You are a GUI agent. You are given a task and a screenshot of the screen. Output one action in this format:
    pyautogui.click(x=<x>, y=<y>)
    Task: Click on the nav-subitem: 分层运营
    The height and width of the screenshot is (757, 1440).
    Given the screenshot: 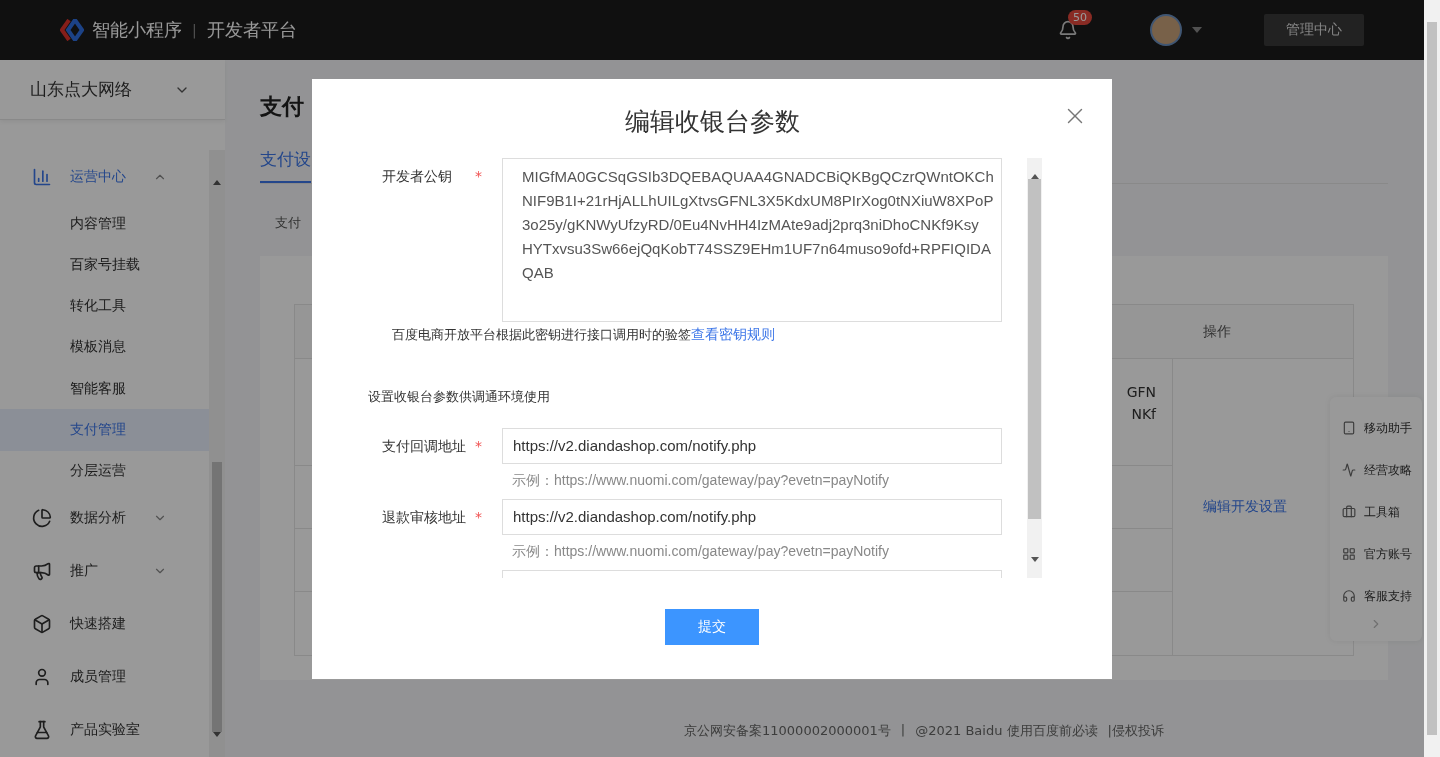 What is the action you would take?
    pyautogui.click(x=104, y=471)
    